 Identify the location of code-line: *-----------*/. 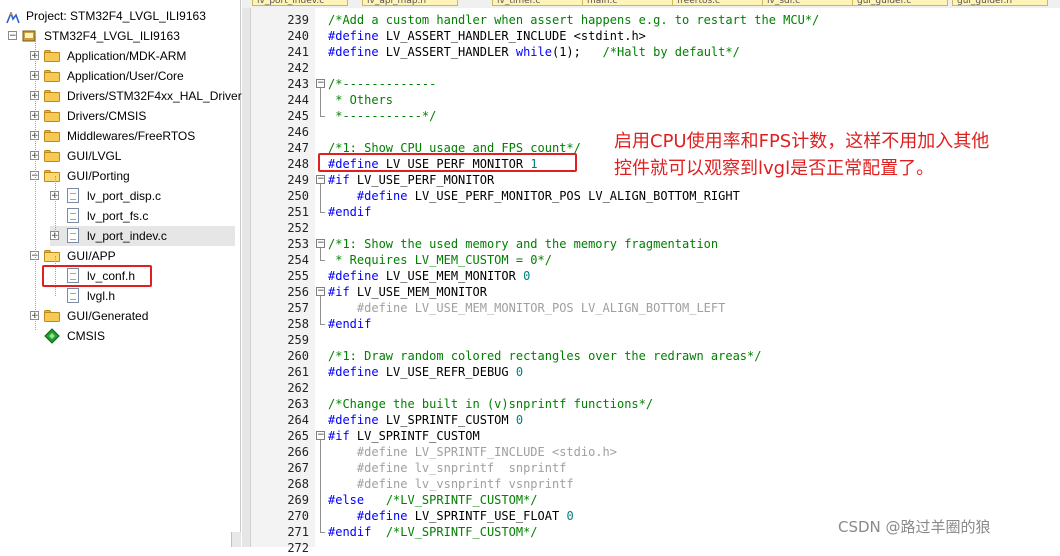
(382, 116).